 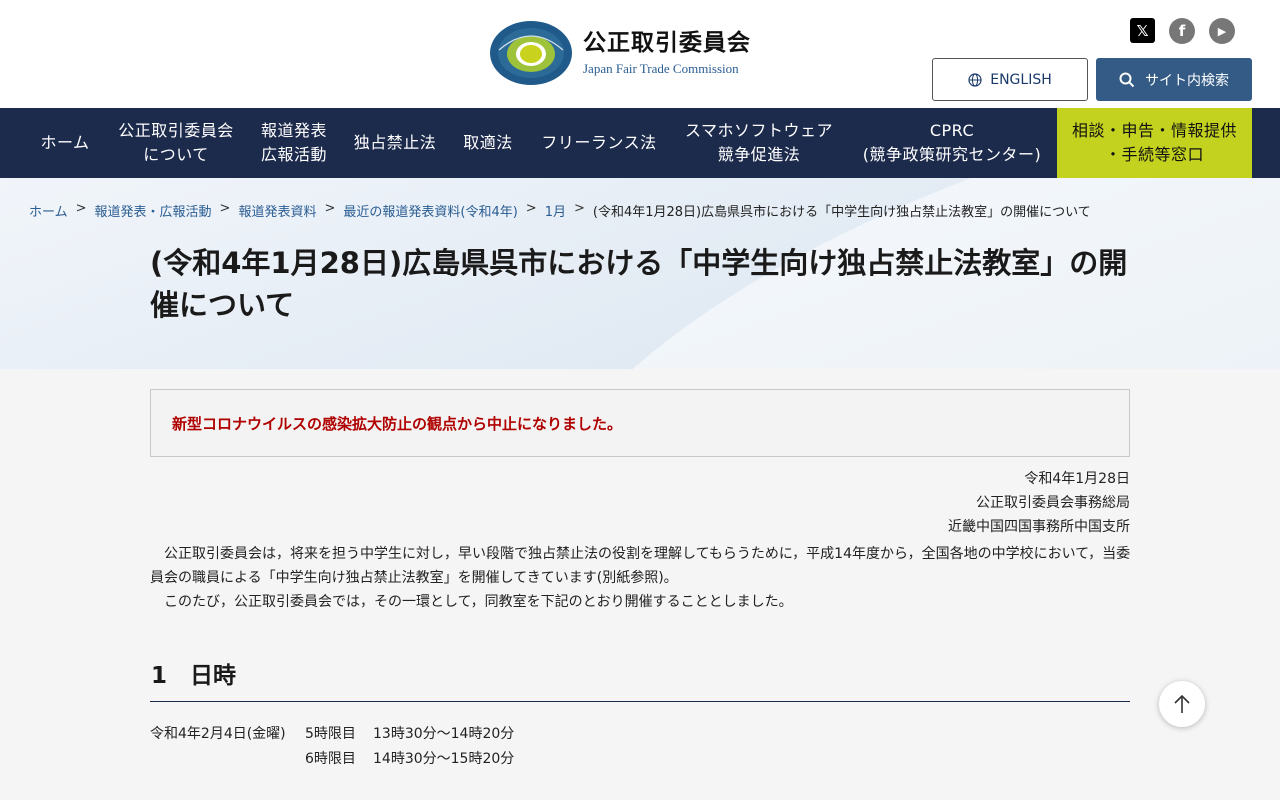 What do you see at coordinates (975, 79) in the screenshot?
I see `globe-icon` at bounding box center [975, 79].